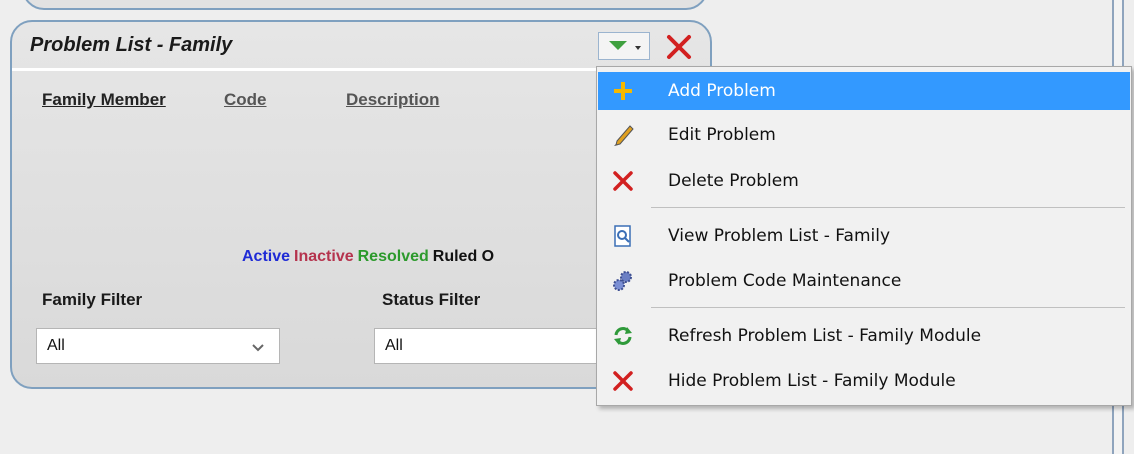 Image resolution: width=1134 pixels, height=454 pixels. I want to click on menu-item-label: Hide Problem List - Family Module, so click(812, 381).